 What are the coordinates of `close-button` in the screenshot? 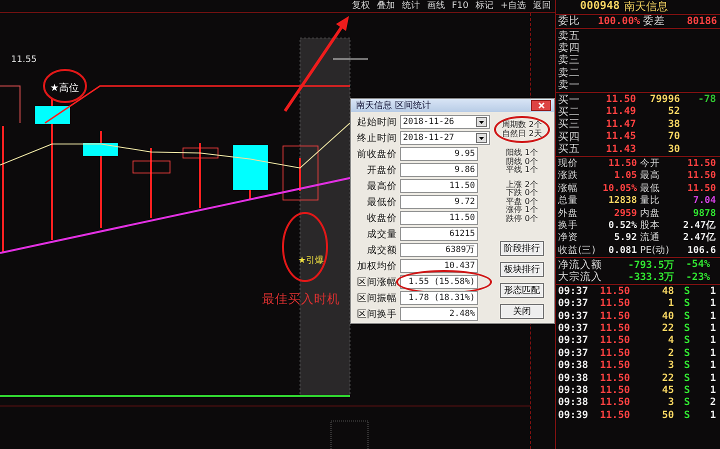 It's located at (541, 105).